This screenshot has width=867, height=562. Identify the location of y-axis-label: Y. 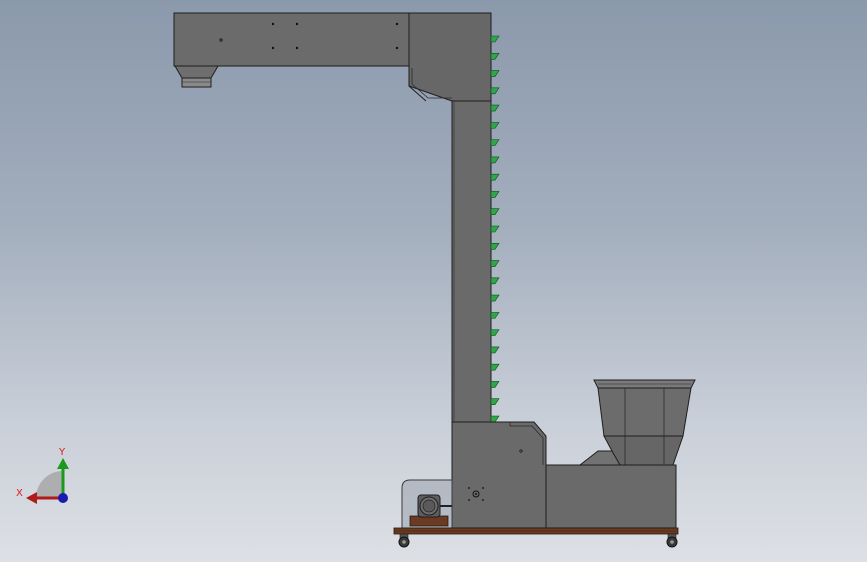
(62, 452).